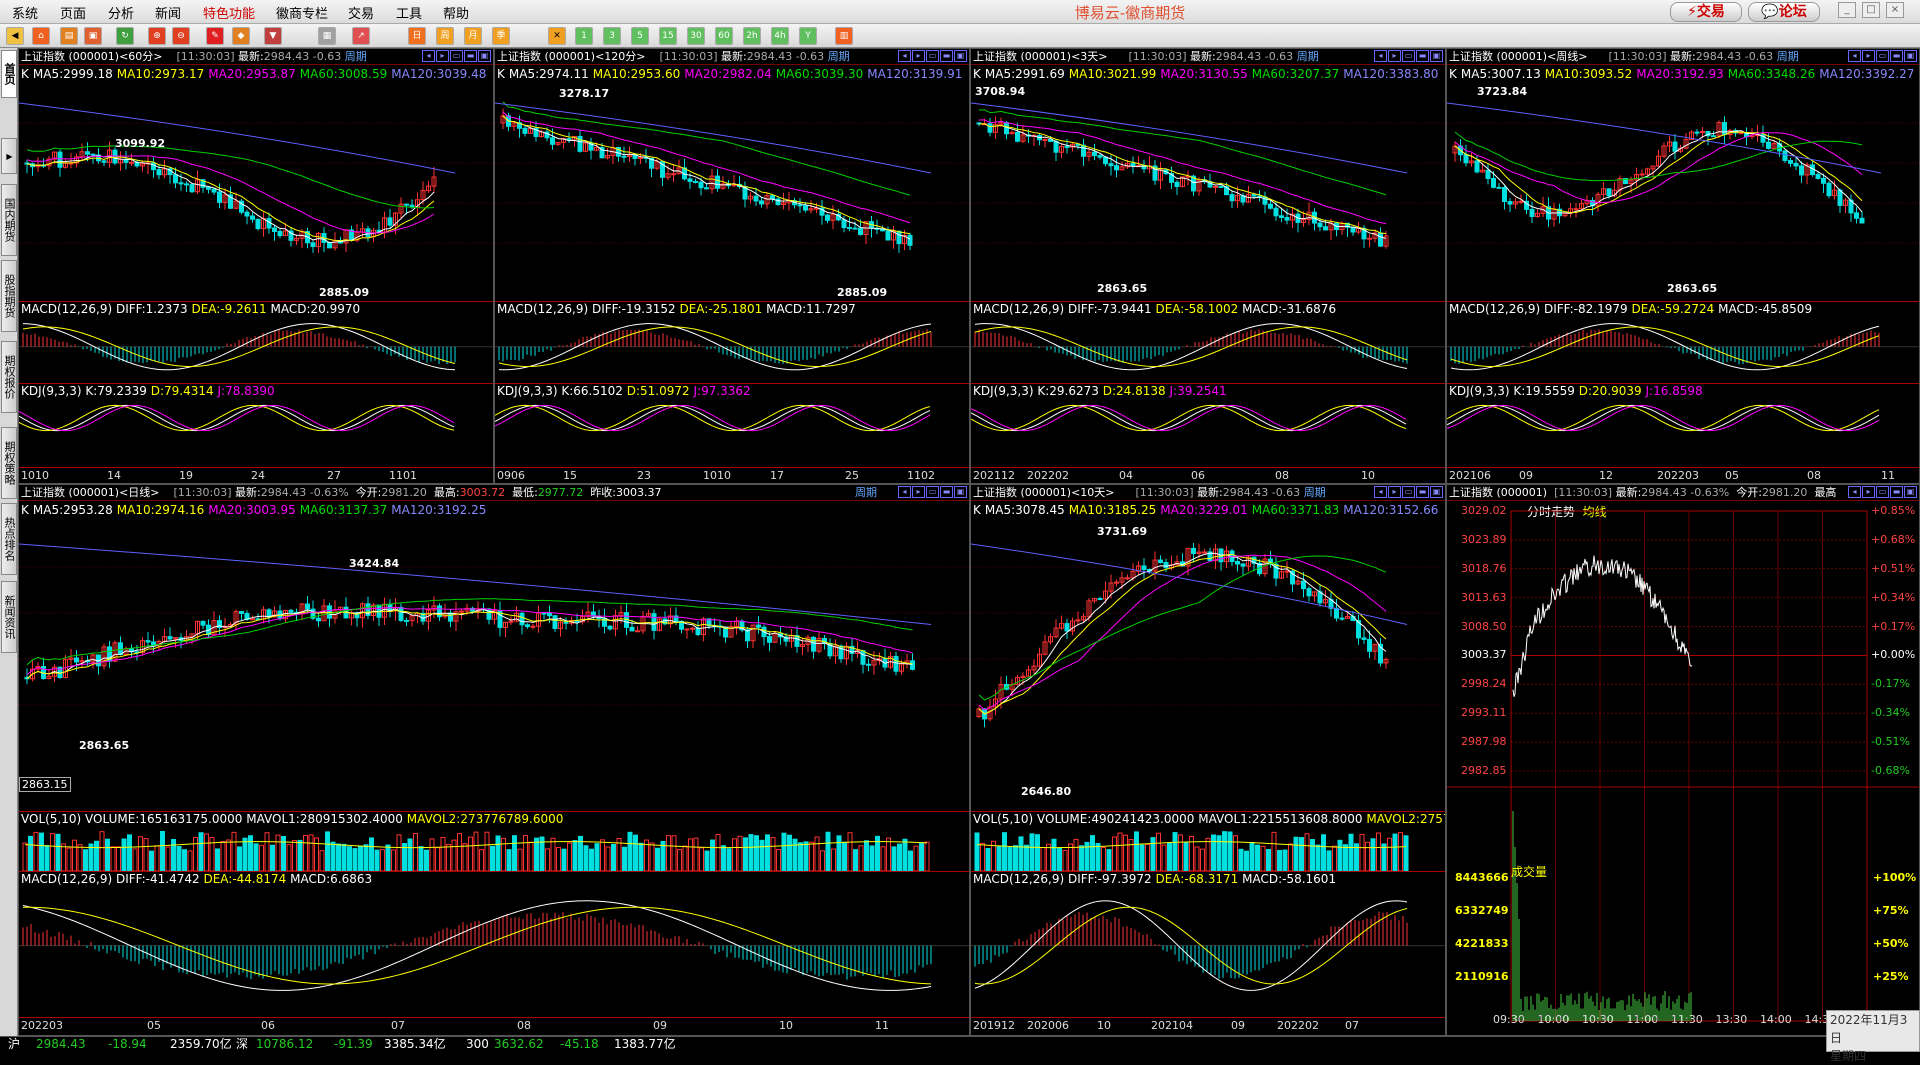 This screenshot has height=1065, width=1920. What do you see at coordinates (125, 36) in the screenshot?
I see `refresh-icon: ↻` at bounding box center [125, 36].